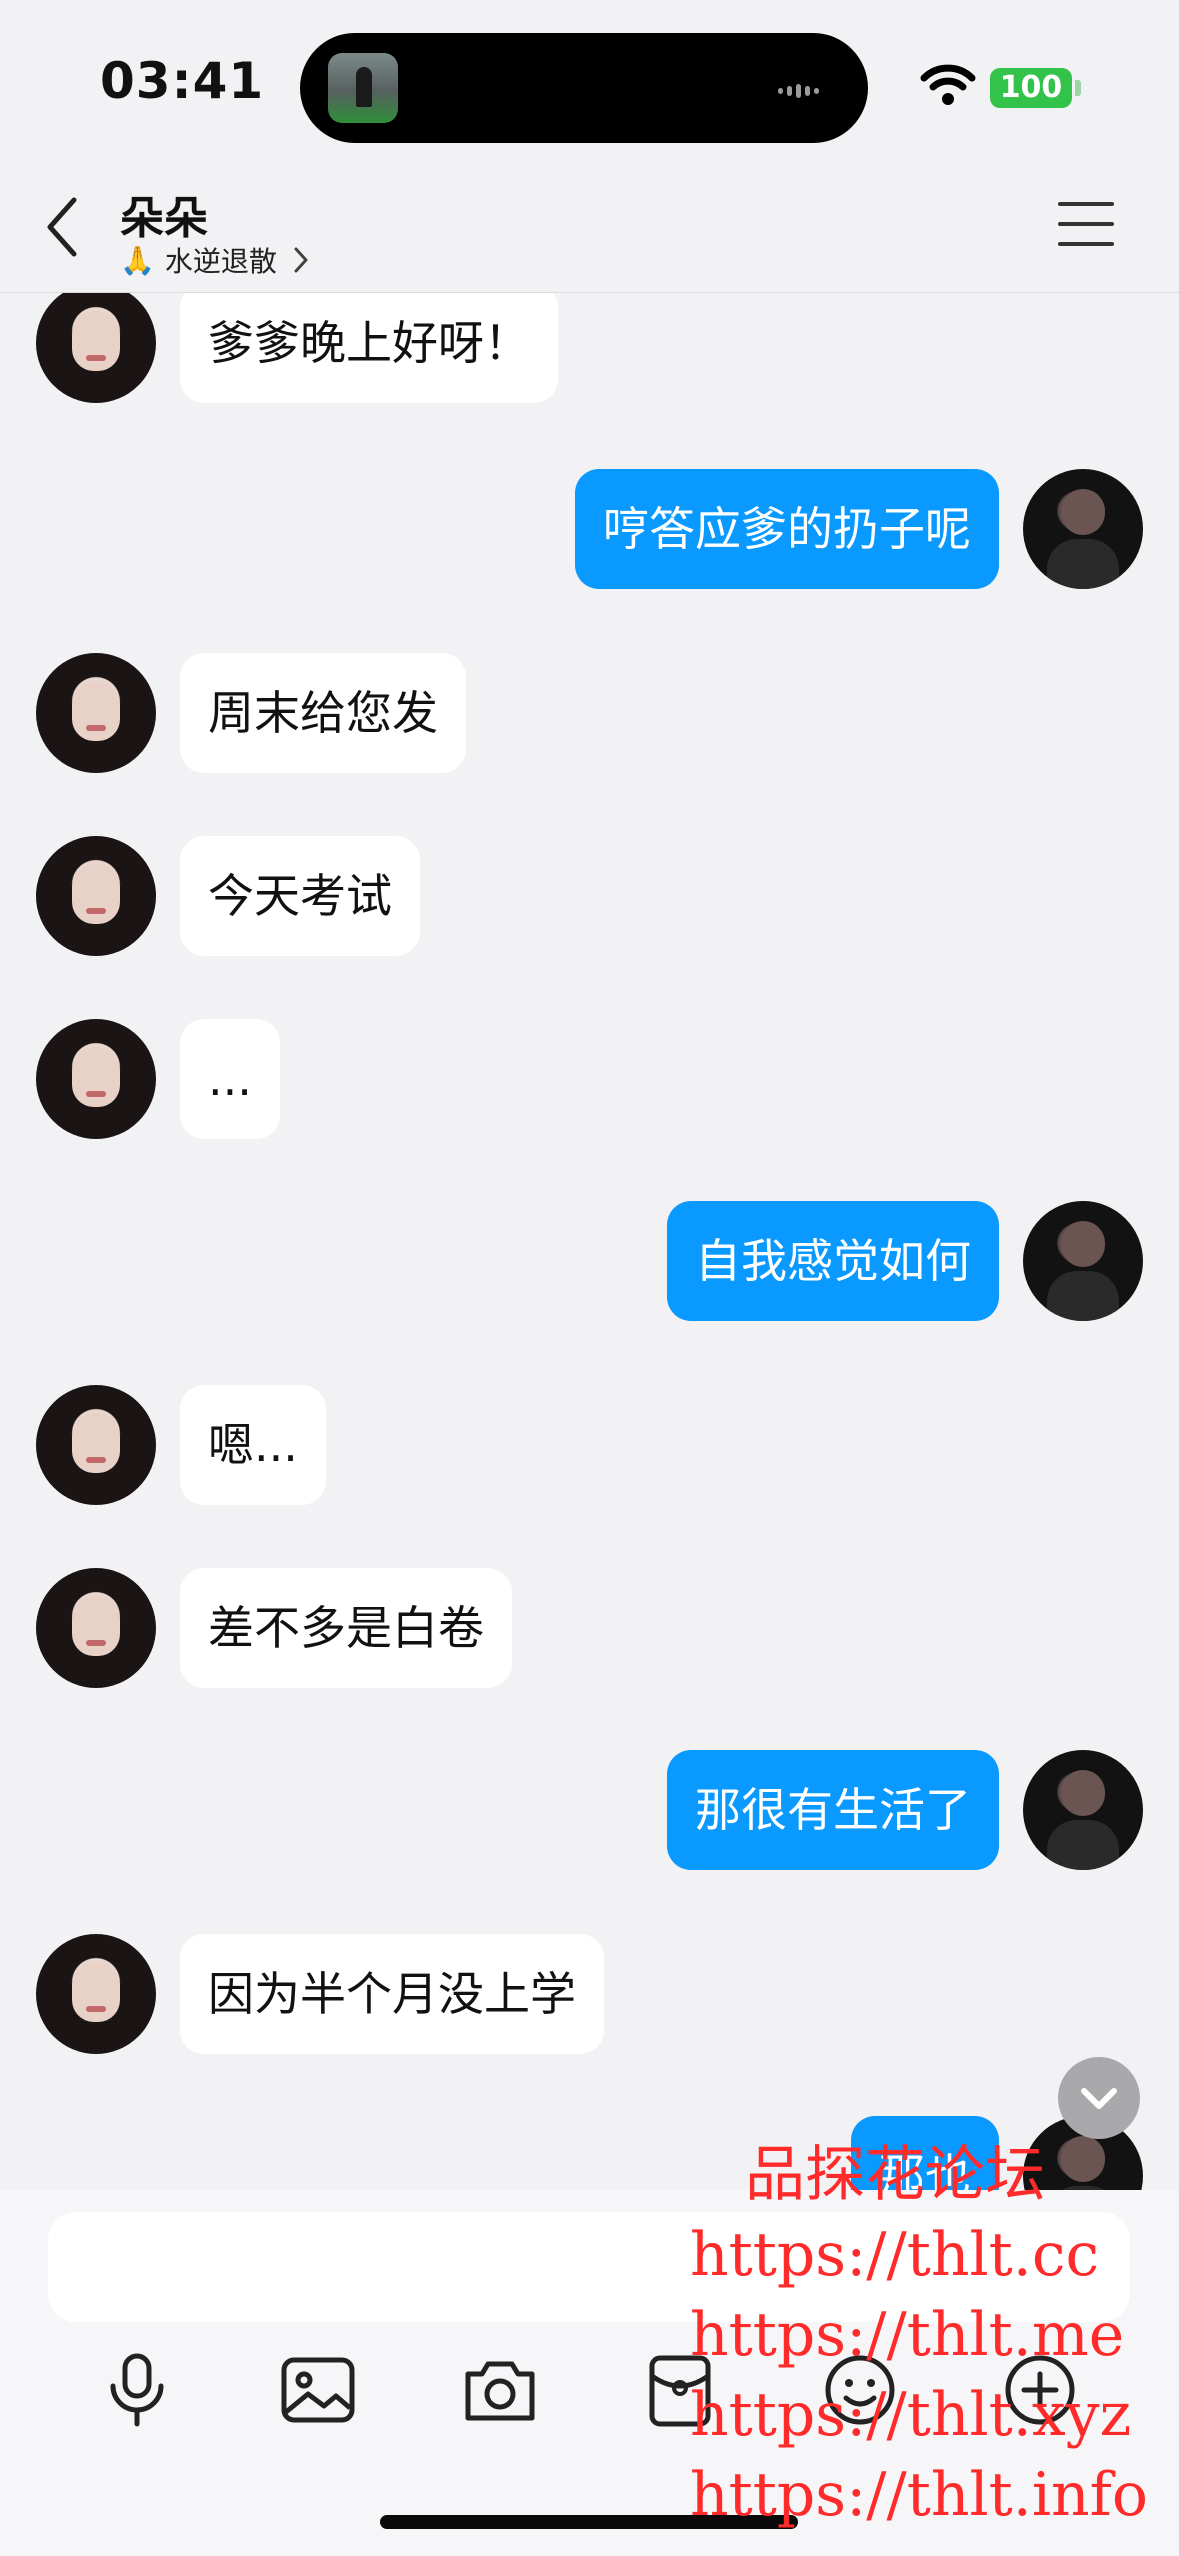 The height and width of the screenshot is (2556, 1179). Describe the element at coordinates (164, 214) in the screenshot. I see `chat-title: 朵朵` at that location.